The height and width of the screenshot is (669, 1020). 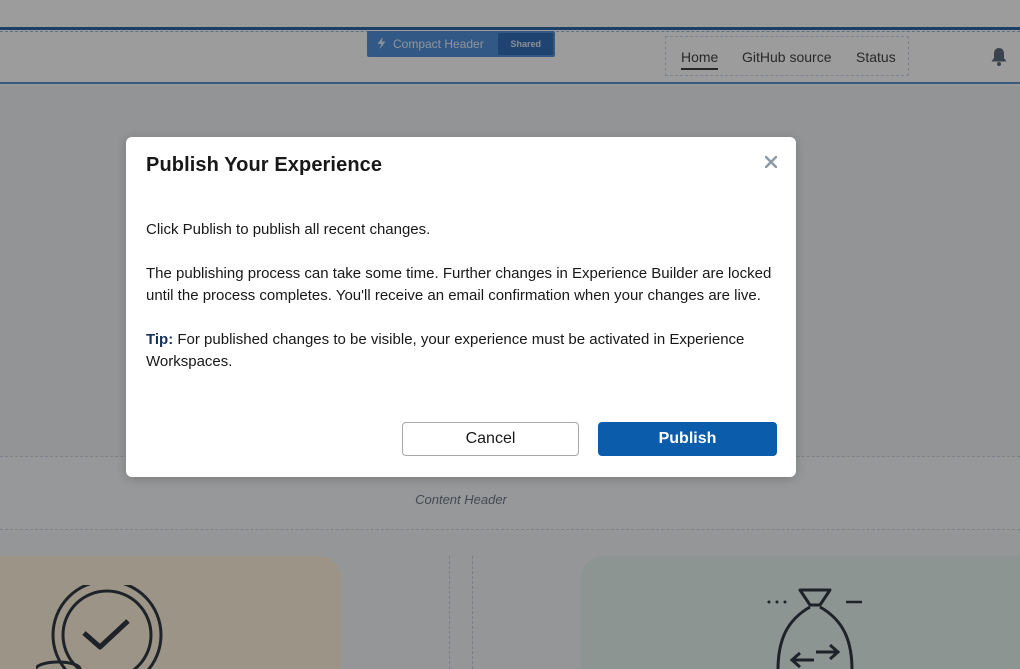 What do you see at coordinates (687, 439) in the screenshot?
I see `publish-button: Publish` at bounding box center [687, 439].